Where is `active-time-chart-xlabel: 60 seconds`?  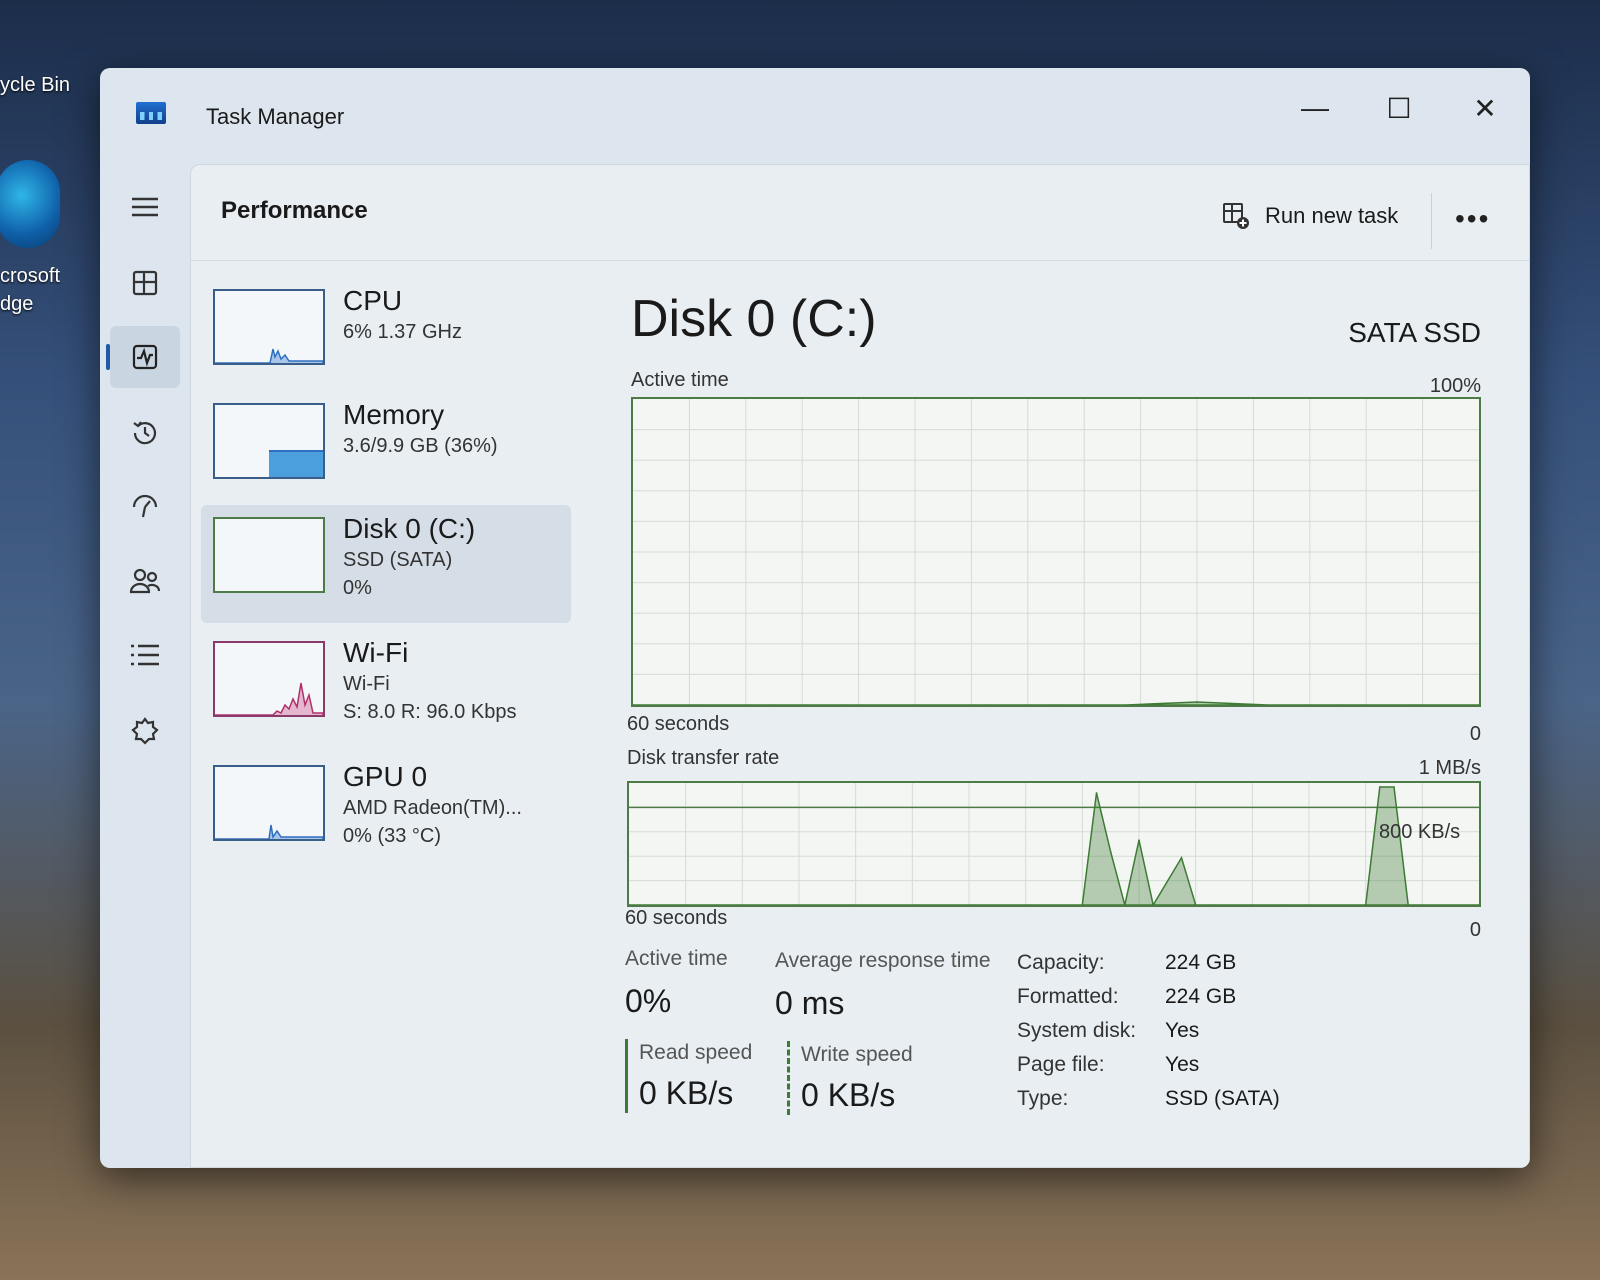
active-time-chart-xlabel: 60 seconds is located at coordinates (678, 724).